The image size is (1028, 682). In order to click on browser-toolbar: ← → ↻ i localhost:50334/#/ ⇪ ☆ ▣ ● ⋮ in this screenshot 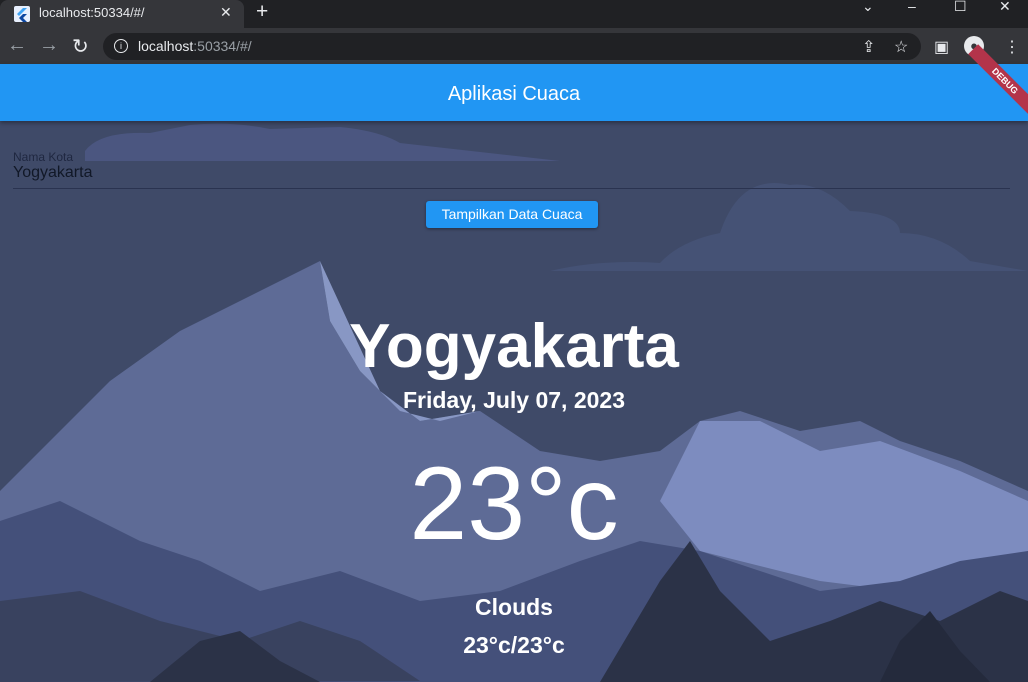, I will do `click(514, 46)`.